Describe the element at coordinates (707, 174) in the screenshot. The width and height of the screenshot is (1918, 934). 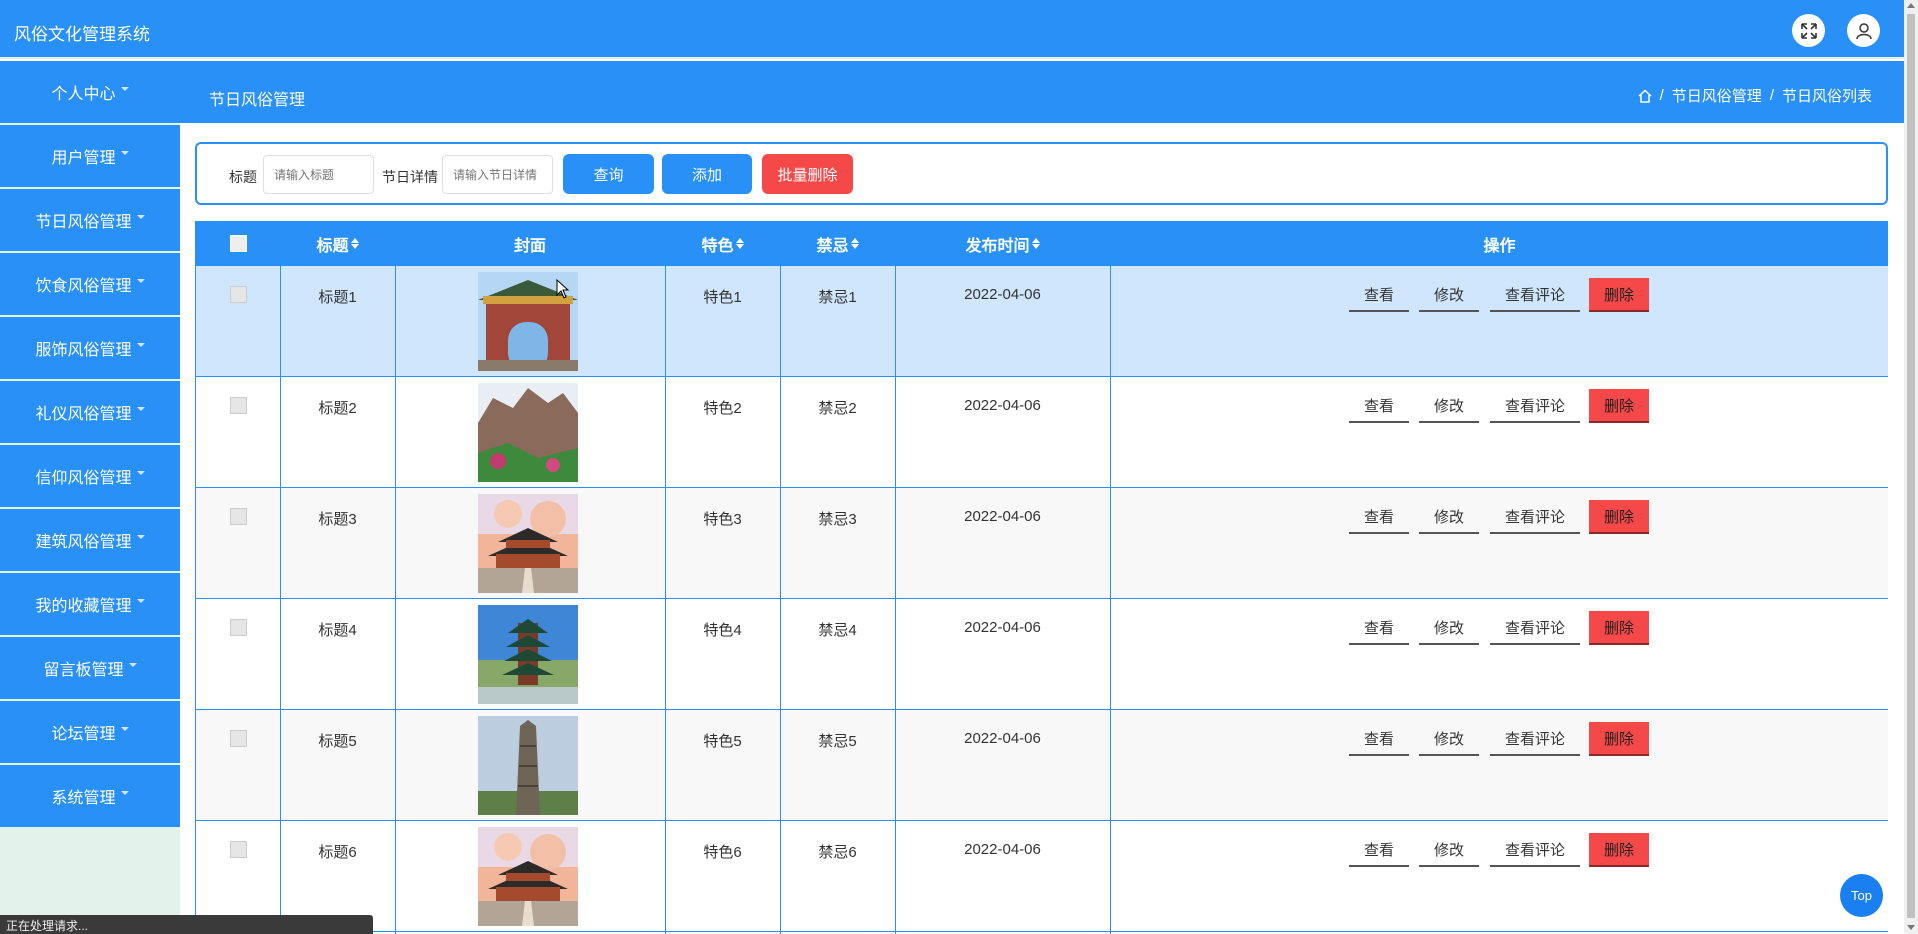
I see `add-button: 添加` at that location.